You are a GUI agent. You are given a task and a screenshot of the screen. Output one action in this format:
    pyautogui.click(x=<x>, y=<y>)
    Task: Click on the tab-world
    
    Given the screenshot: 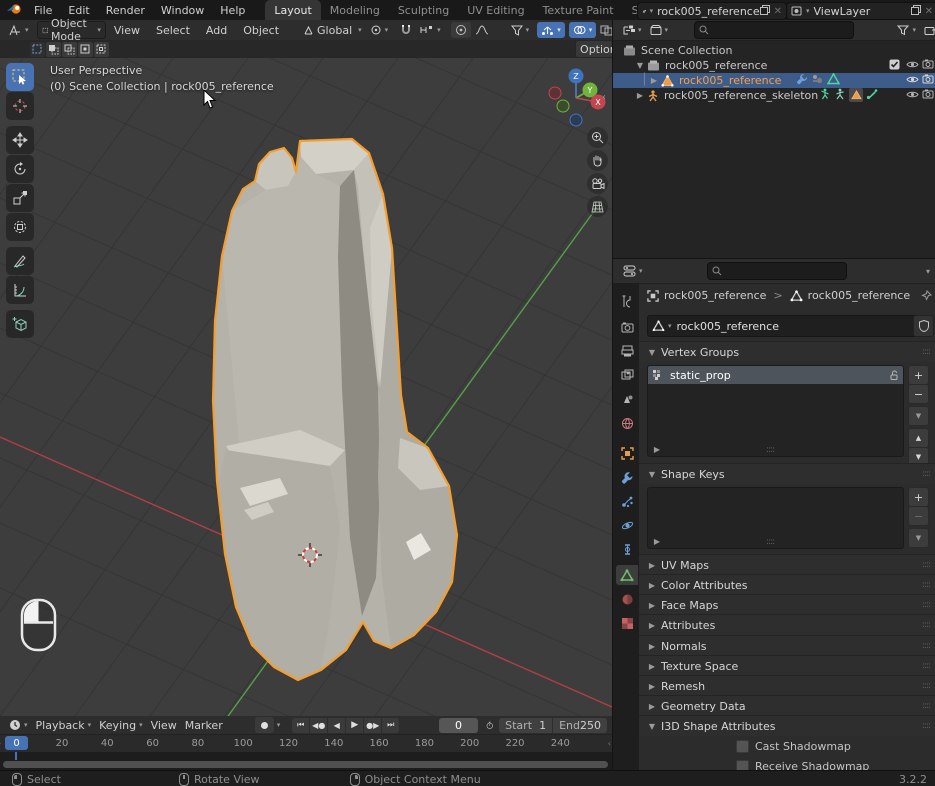 What is the action you would take?
    pyautogui.click(x=627, y=423)
    